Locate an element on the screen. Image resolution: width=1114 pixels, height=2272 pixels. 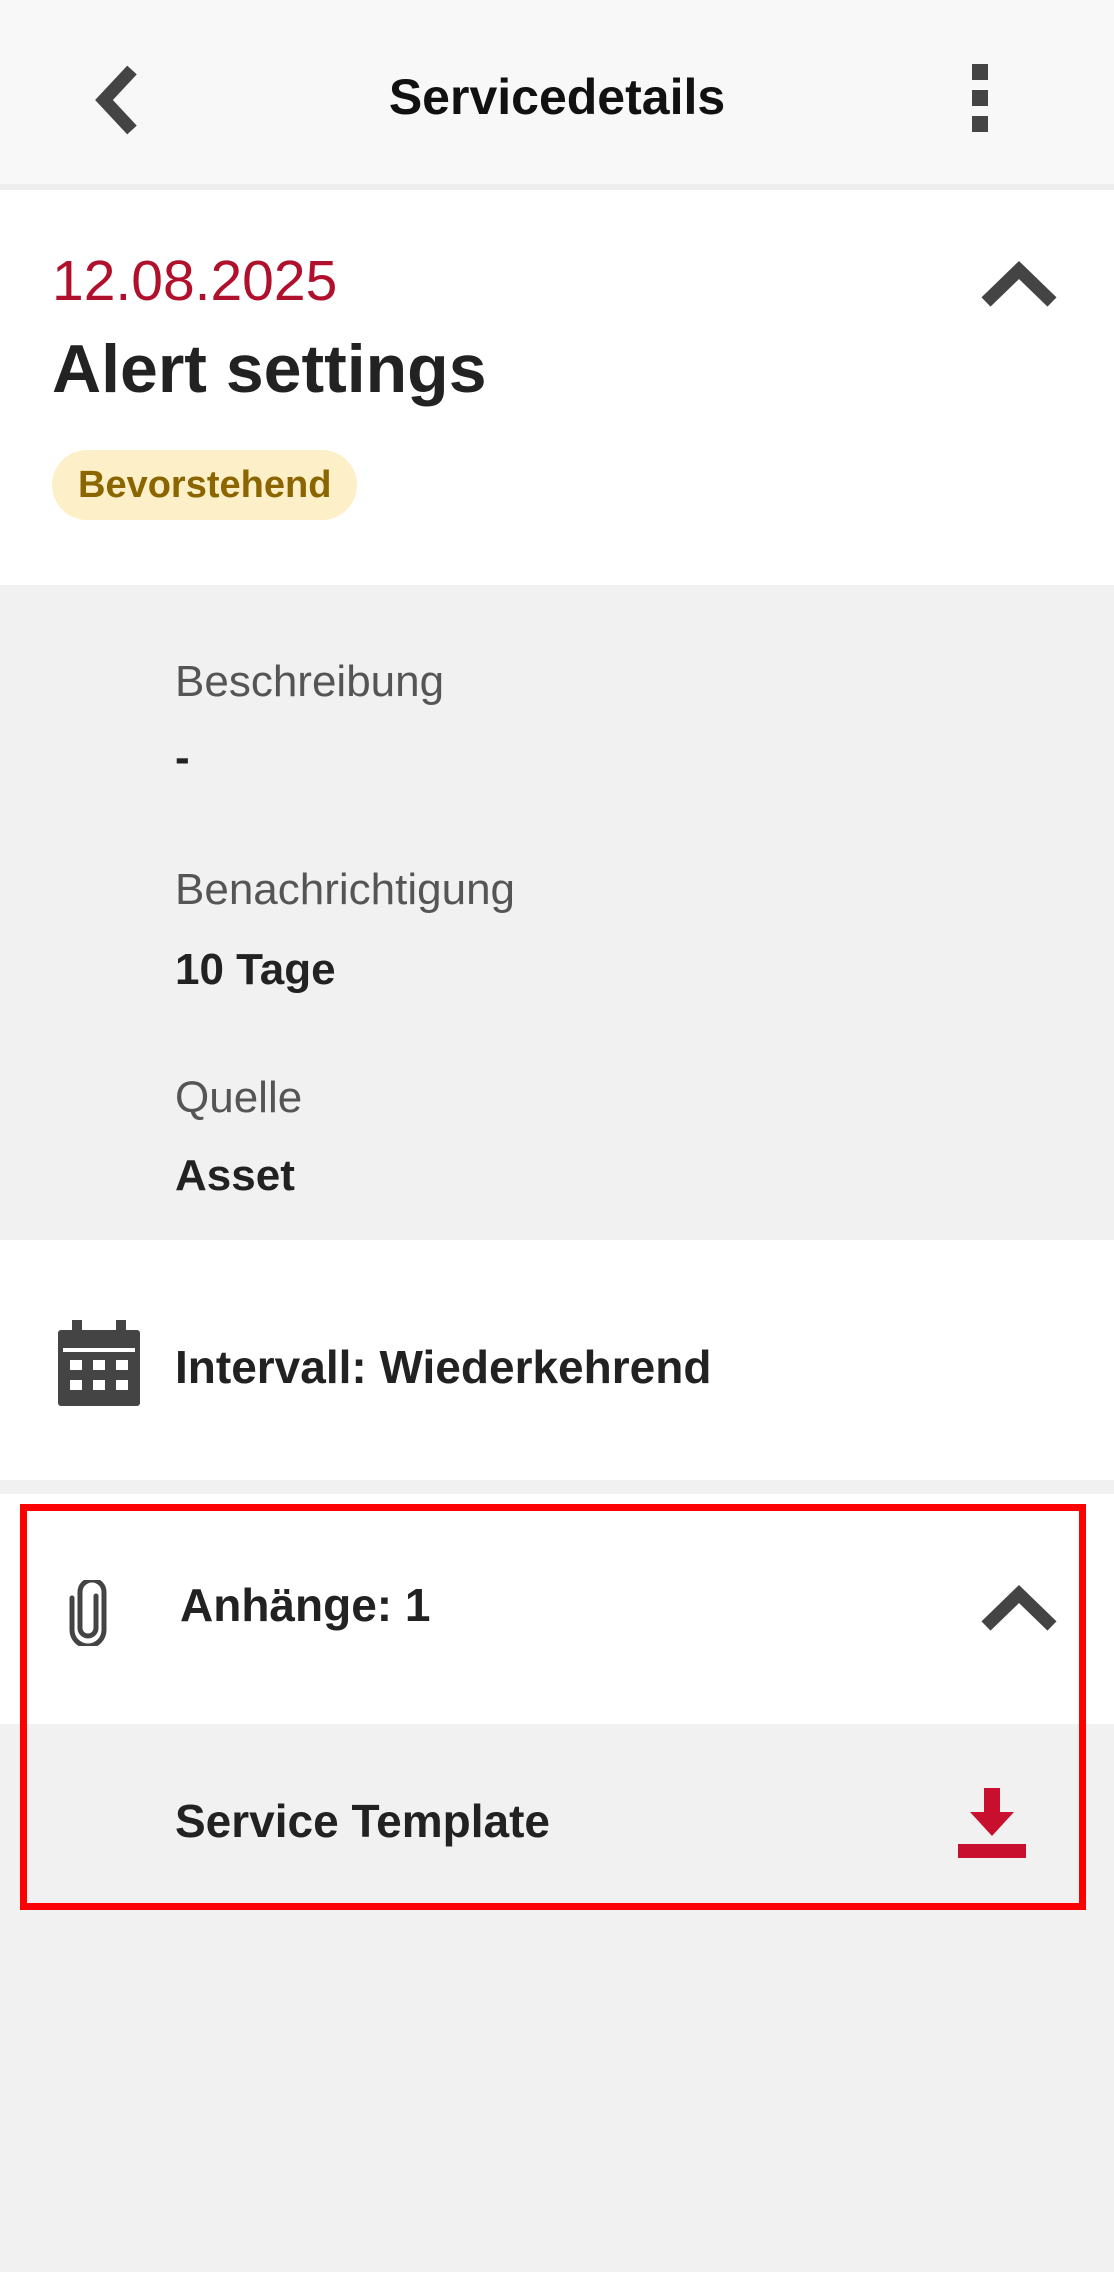
source-label: Quelle is located at coordinates (239, 1097).